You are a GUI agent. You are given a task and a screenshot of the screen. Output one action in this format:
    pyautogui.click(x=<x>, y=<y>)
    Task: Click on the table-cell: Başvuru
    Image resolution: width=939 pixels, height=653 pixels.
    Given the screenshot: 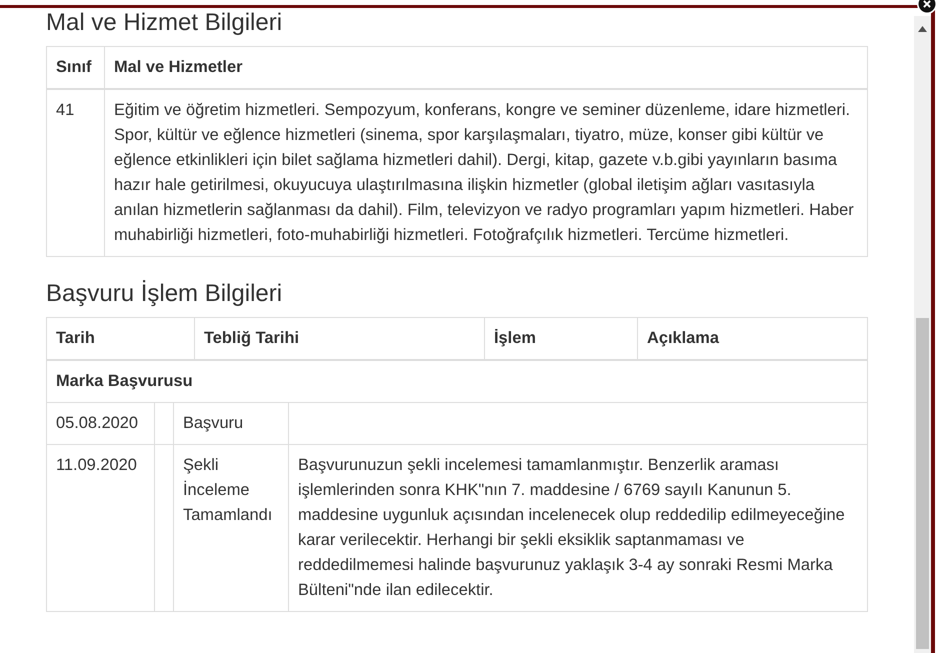 What is the action you would take?
    pyautogui.click(x=230, y=423)
    